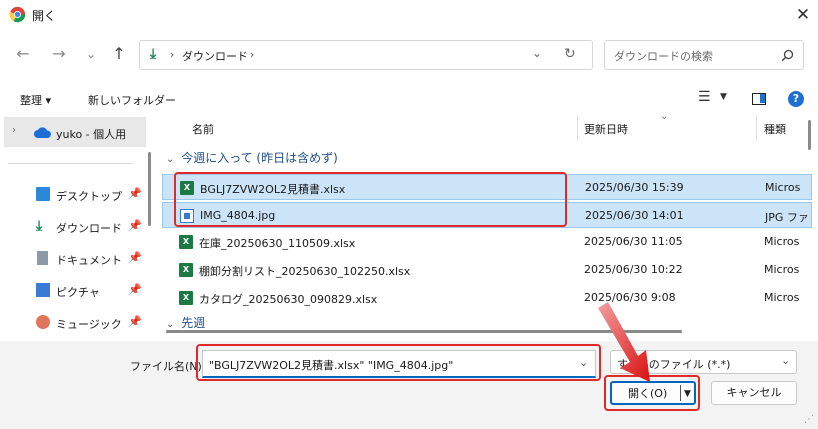  I want to click on refresh-icon: ↻, so click(570, 54).